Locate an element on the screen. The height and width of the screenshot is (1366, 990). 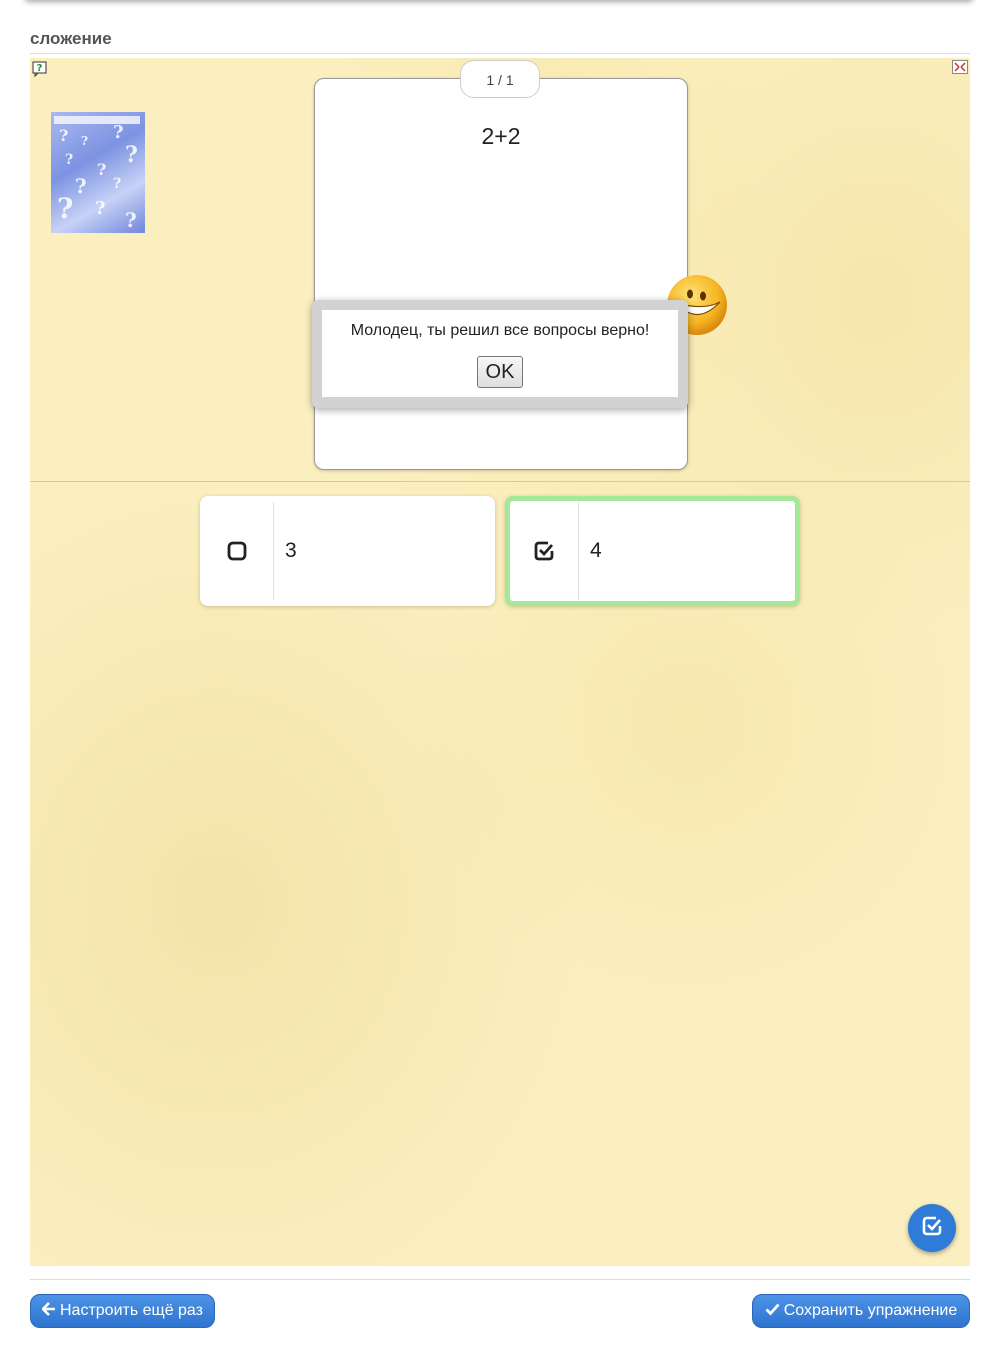
fullscreen-icon is located at coordinates (960, 67).